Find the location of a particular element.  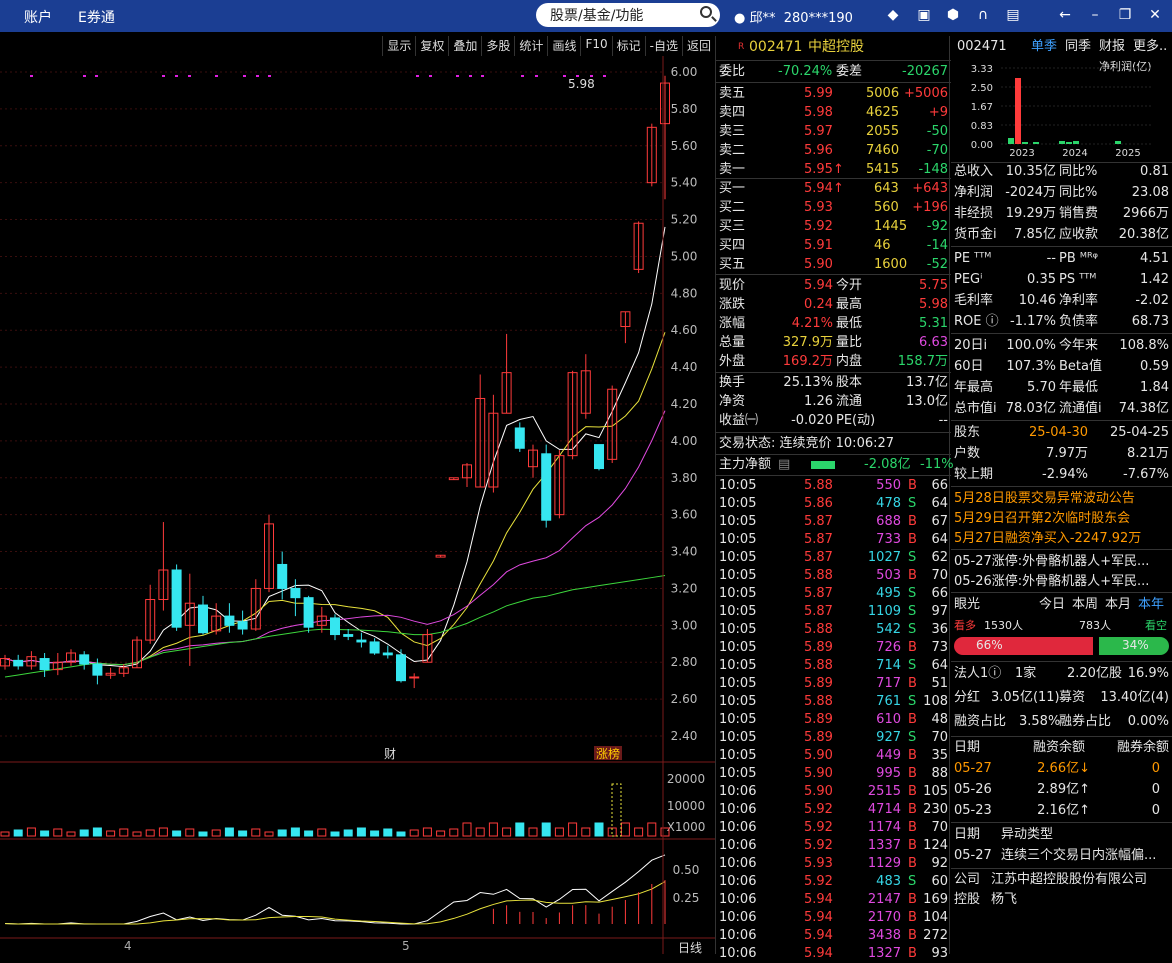

tick-row: 10:05 5.90 995 B 88 is located at coordinates (833, 773).